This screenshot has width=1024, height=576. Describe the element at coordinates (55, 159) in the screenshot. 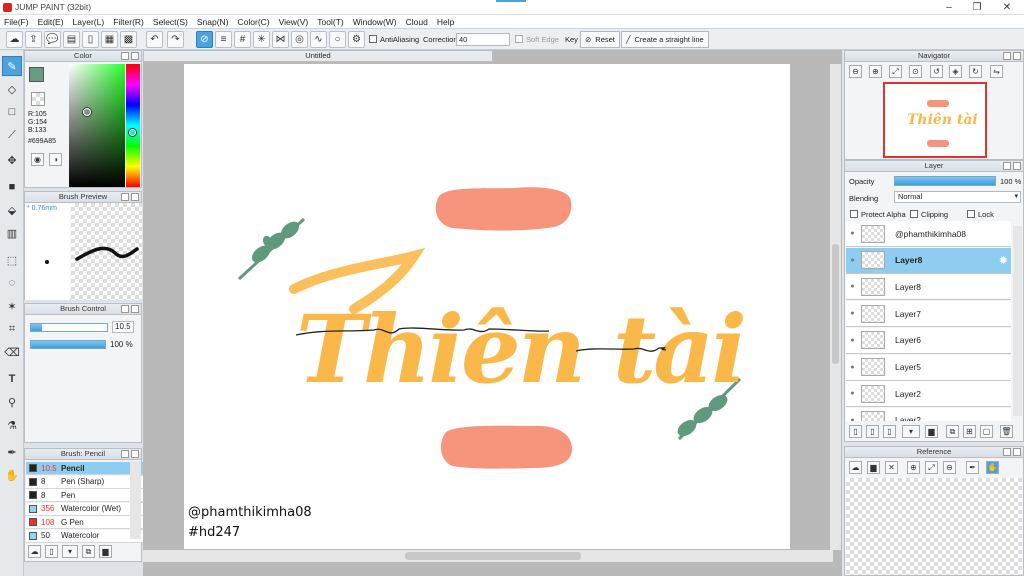

I see `color-pick-icon: ◑` at that location.